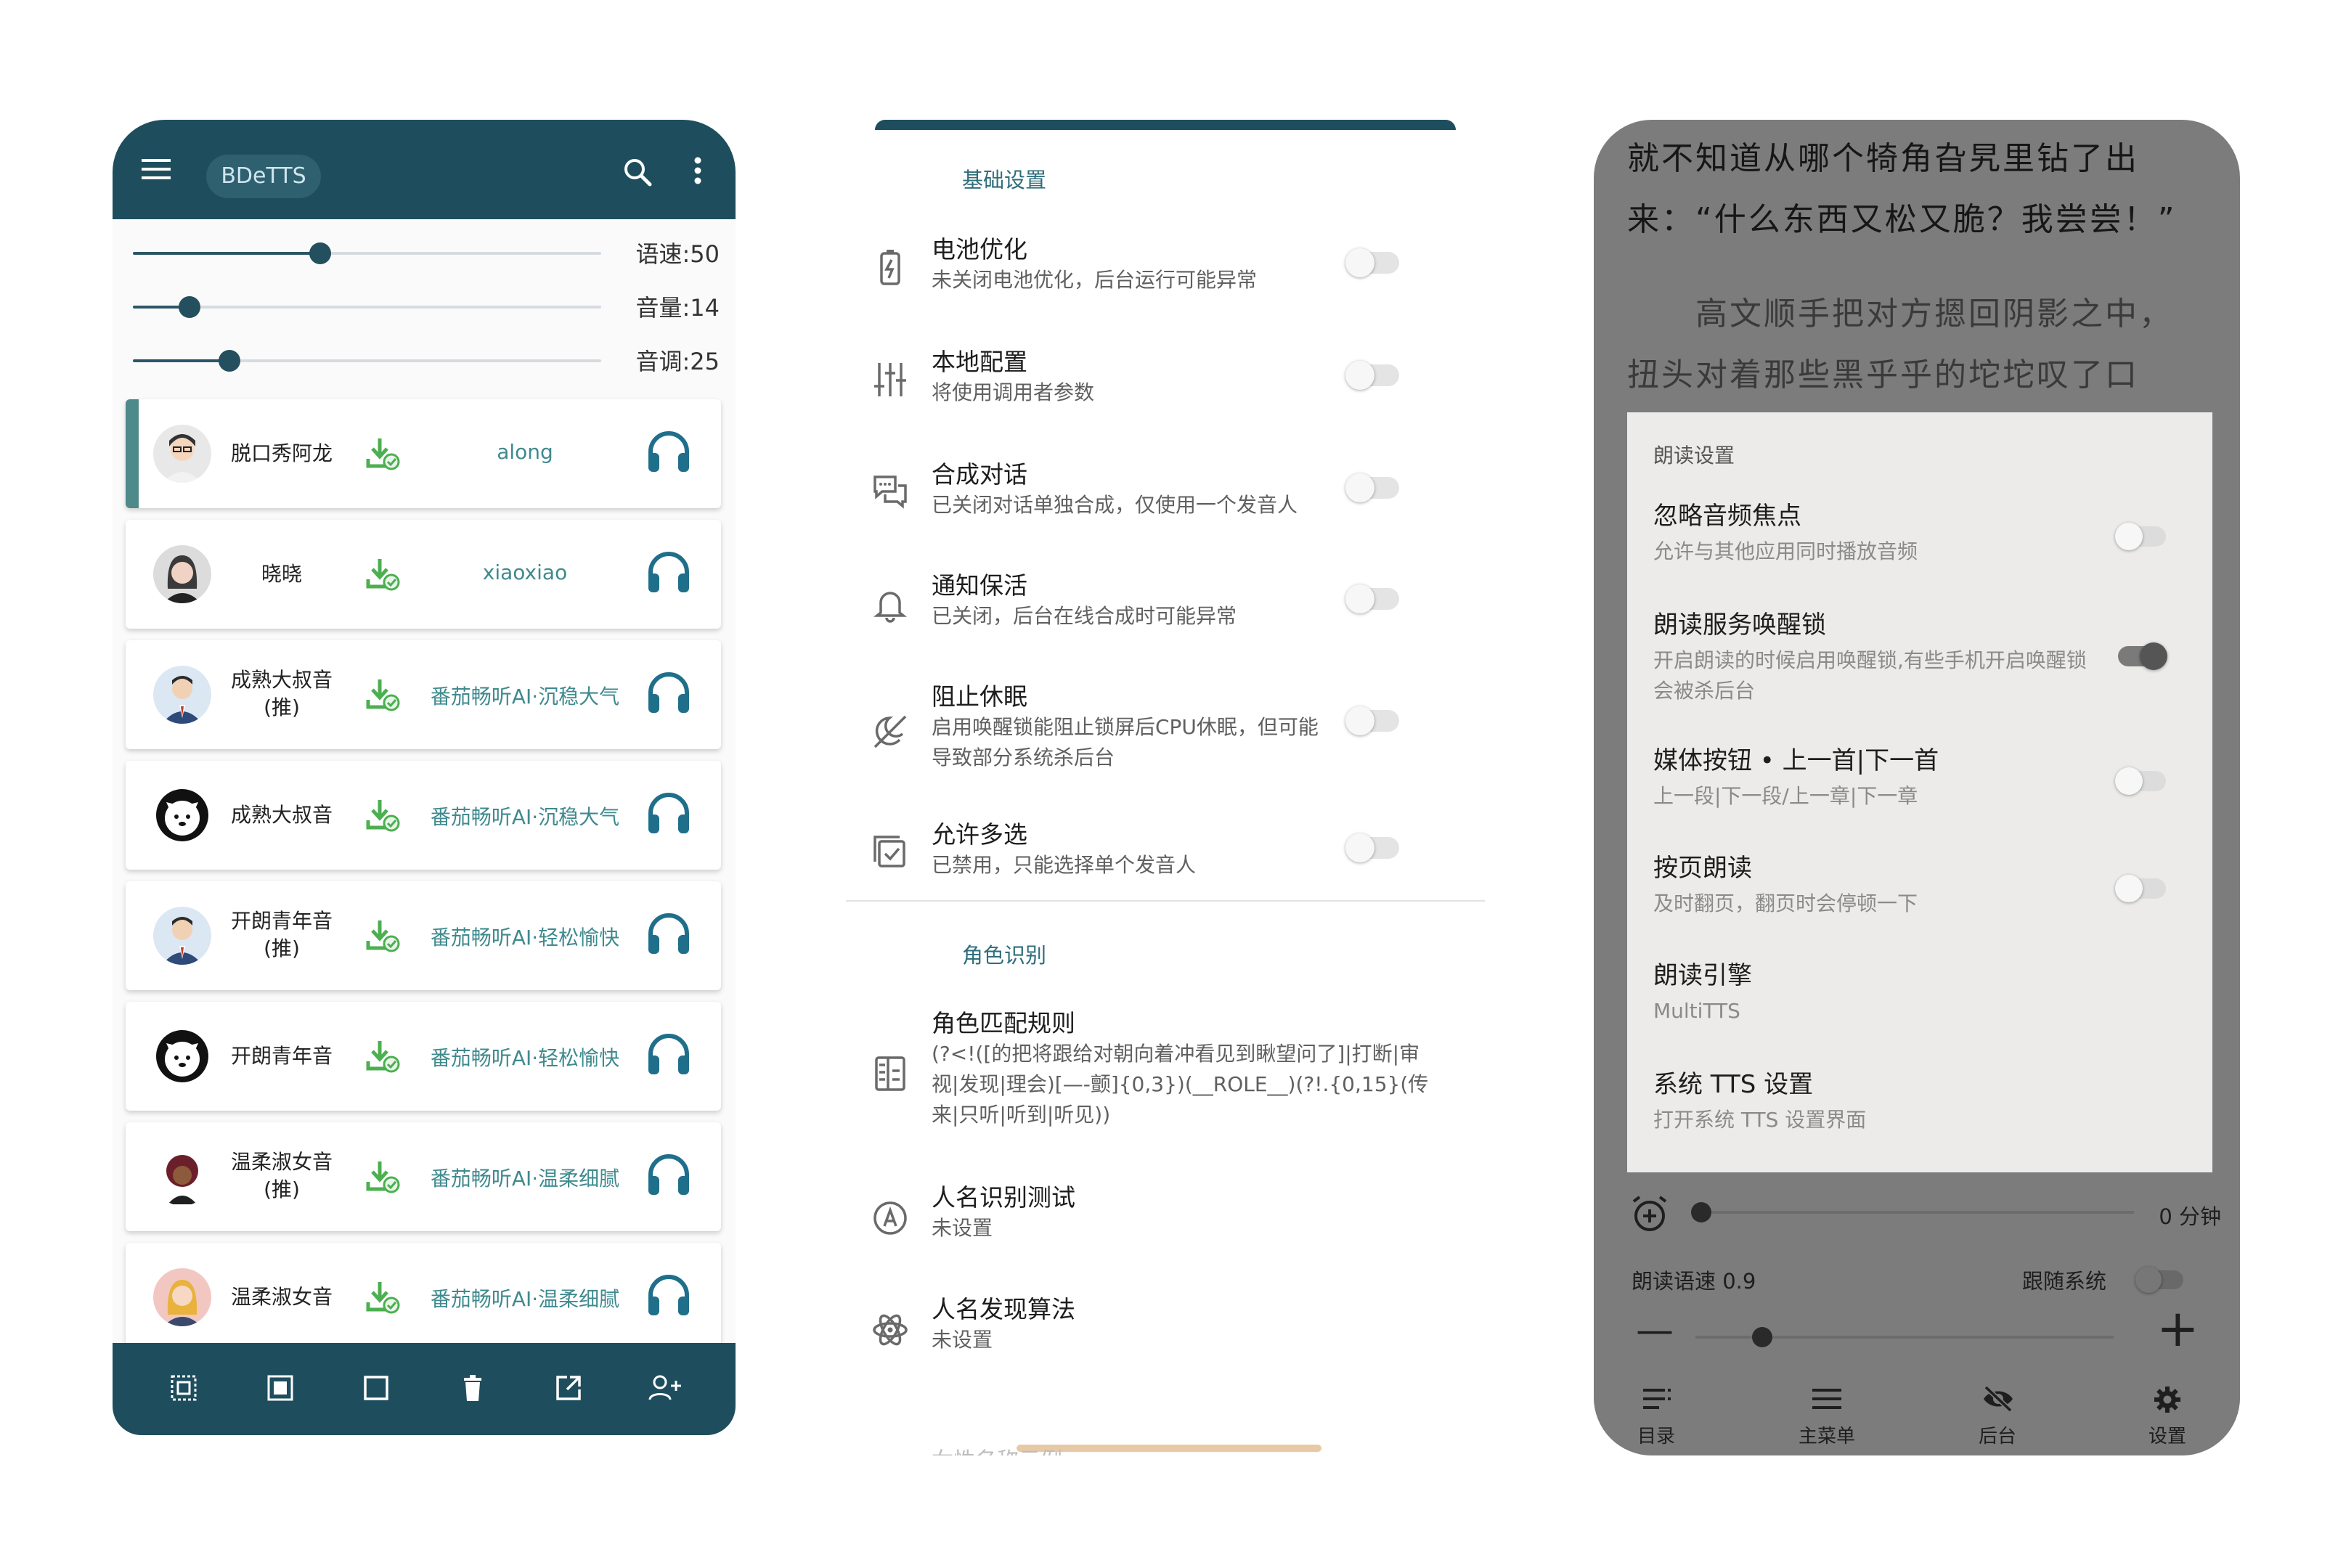 This screenshot has height=1568, width=2338. I want to click on nav-label: 主菜单, so click(1826, 1437).